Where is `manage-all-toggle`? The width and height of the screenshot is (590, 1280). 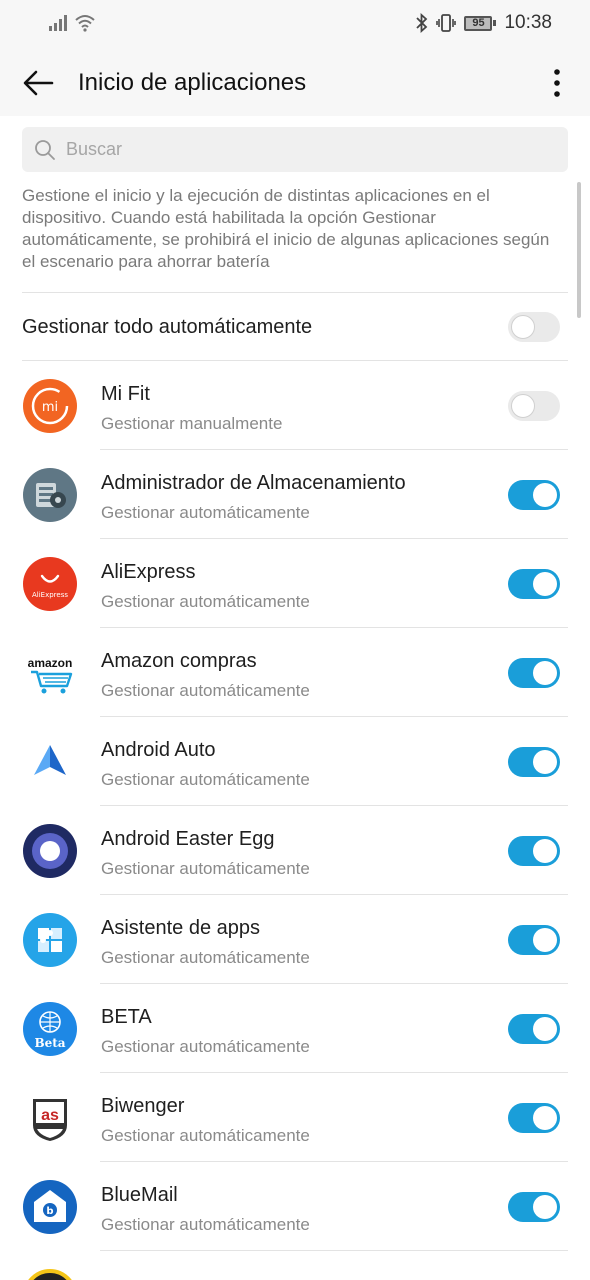 manage-all-toggle is located at coordinates (534, 327).